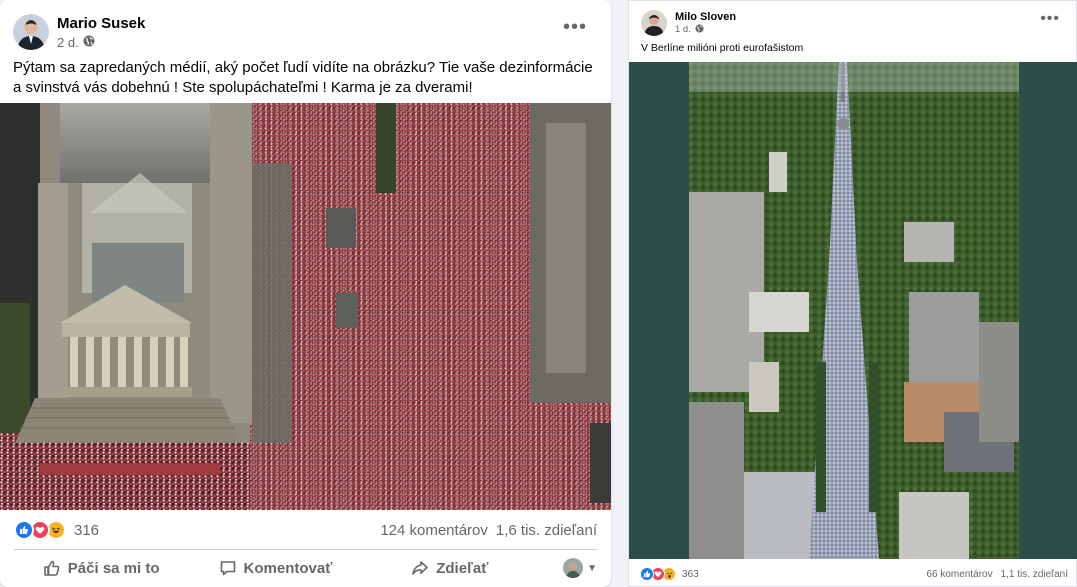 The height and width of the screenshot is (587, 1077). I want to click on divider, so click(305, 549).